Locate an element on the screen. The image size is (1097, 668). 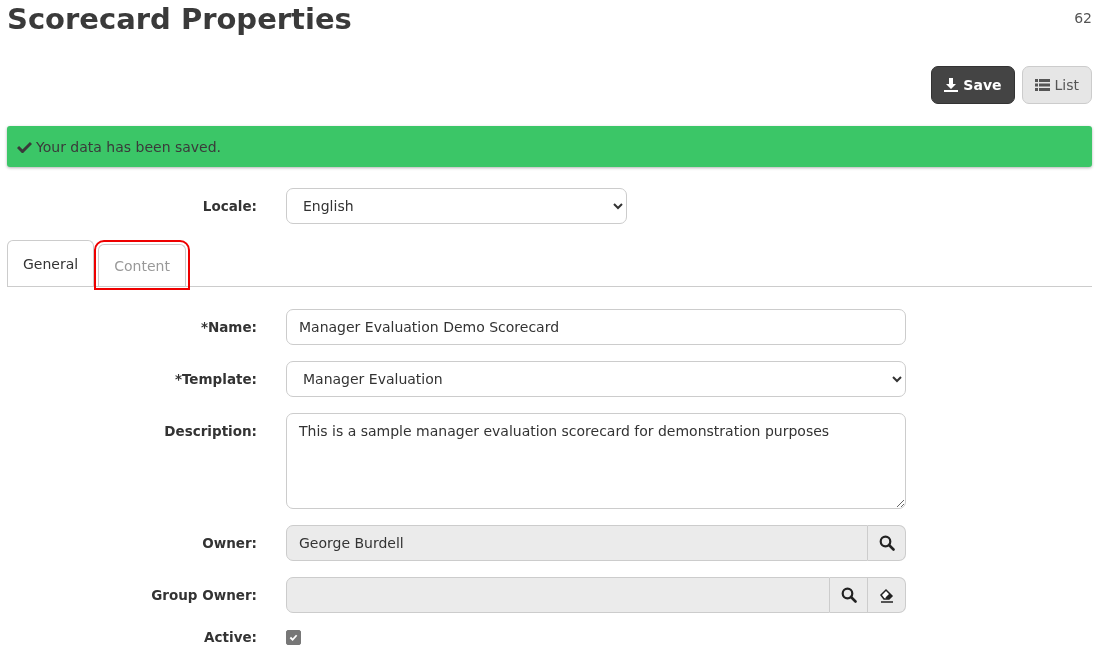
field-label: *Template: is located at coordinates (215, 379).